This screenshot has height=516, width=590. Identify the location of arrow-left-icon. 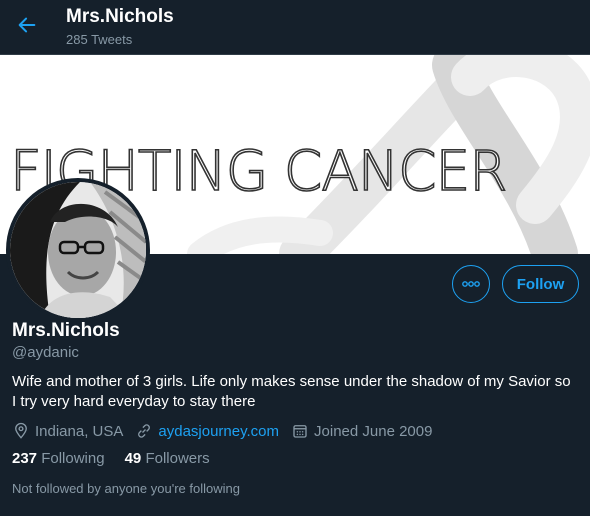
(27, 25).